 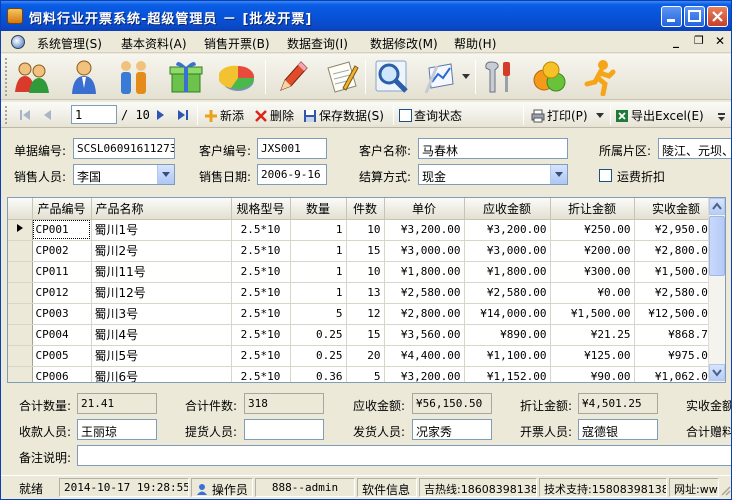 I want to click on table-cell-product-no: CP002, so click(x=62, y=251).